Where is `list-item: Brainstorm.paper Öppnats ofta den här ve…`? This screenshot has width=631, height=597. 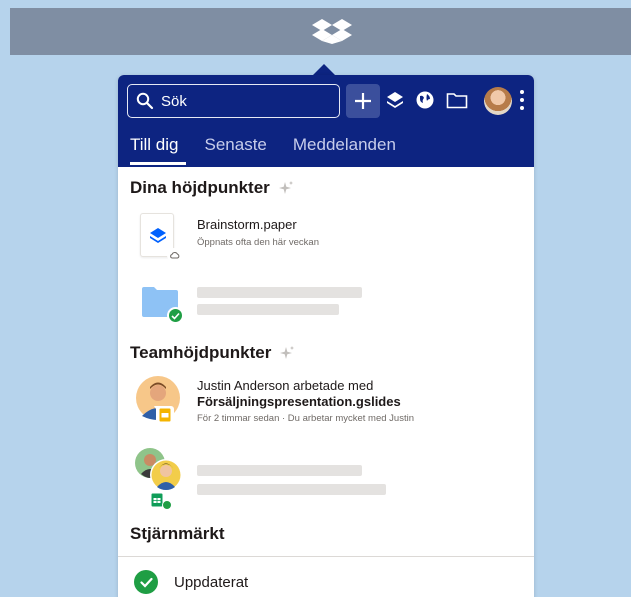 list-item: Brainstorm.paper Öppnats ofta den här ve… is located at coordinates (326, 234).